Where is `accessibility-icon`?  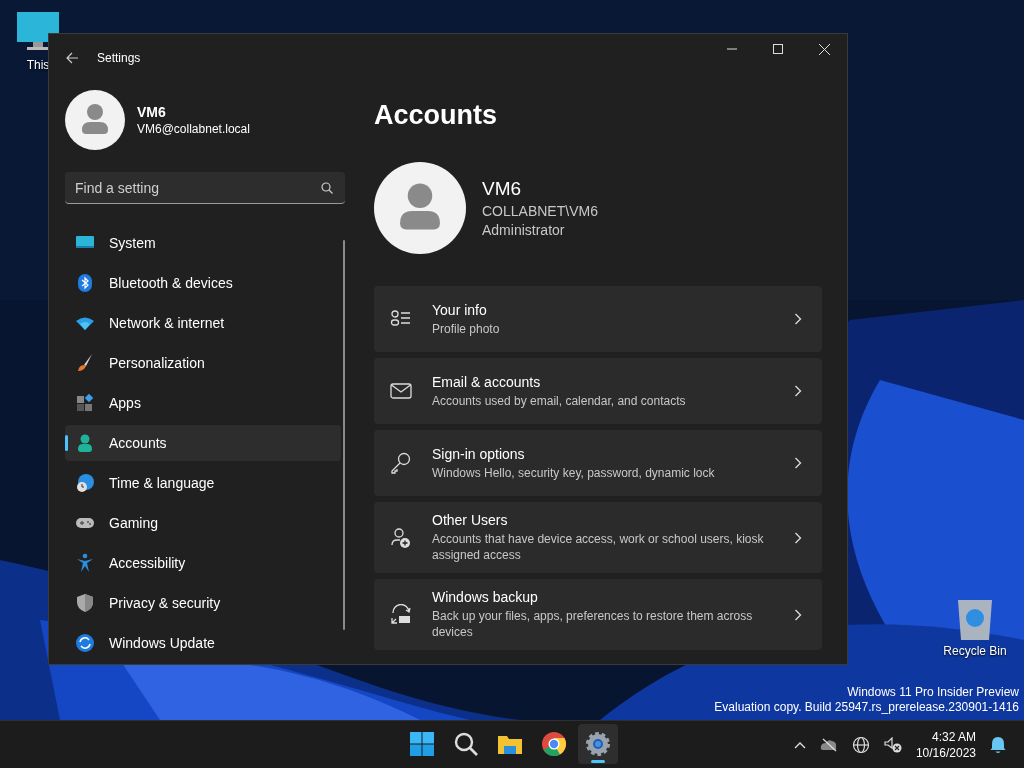 accessibility-icon is located at coordinates (85, 563).